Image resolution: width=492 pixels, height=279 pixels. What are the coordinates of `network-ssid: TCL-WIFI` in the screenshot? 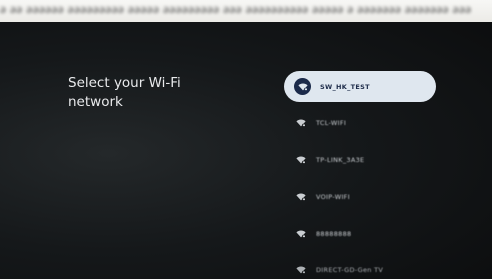 It's located at (331, 123).